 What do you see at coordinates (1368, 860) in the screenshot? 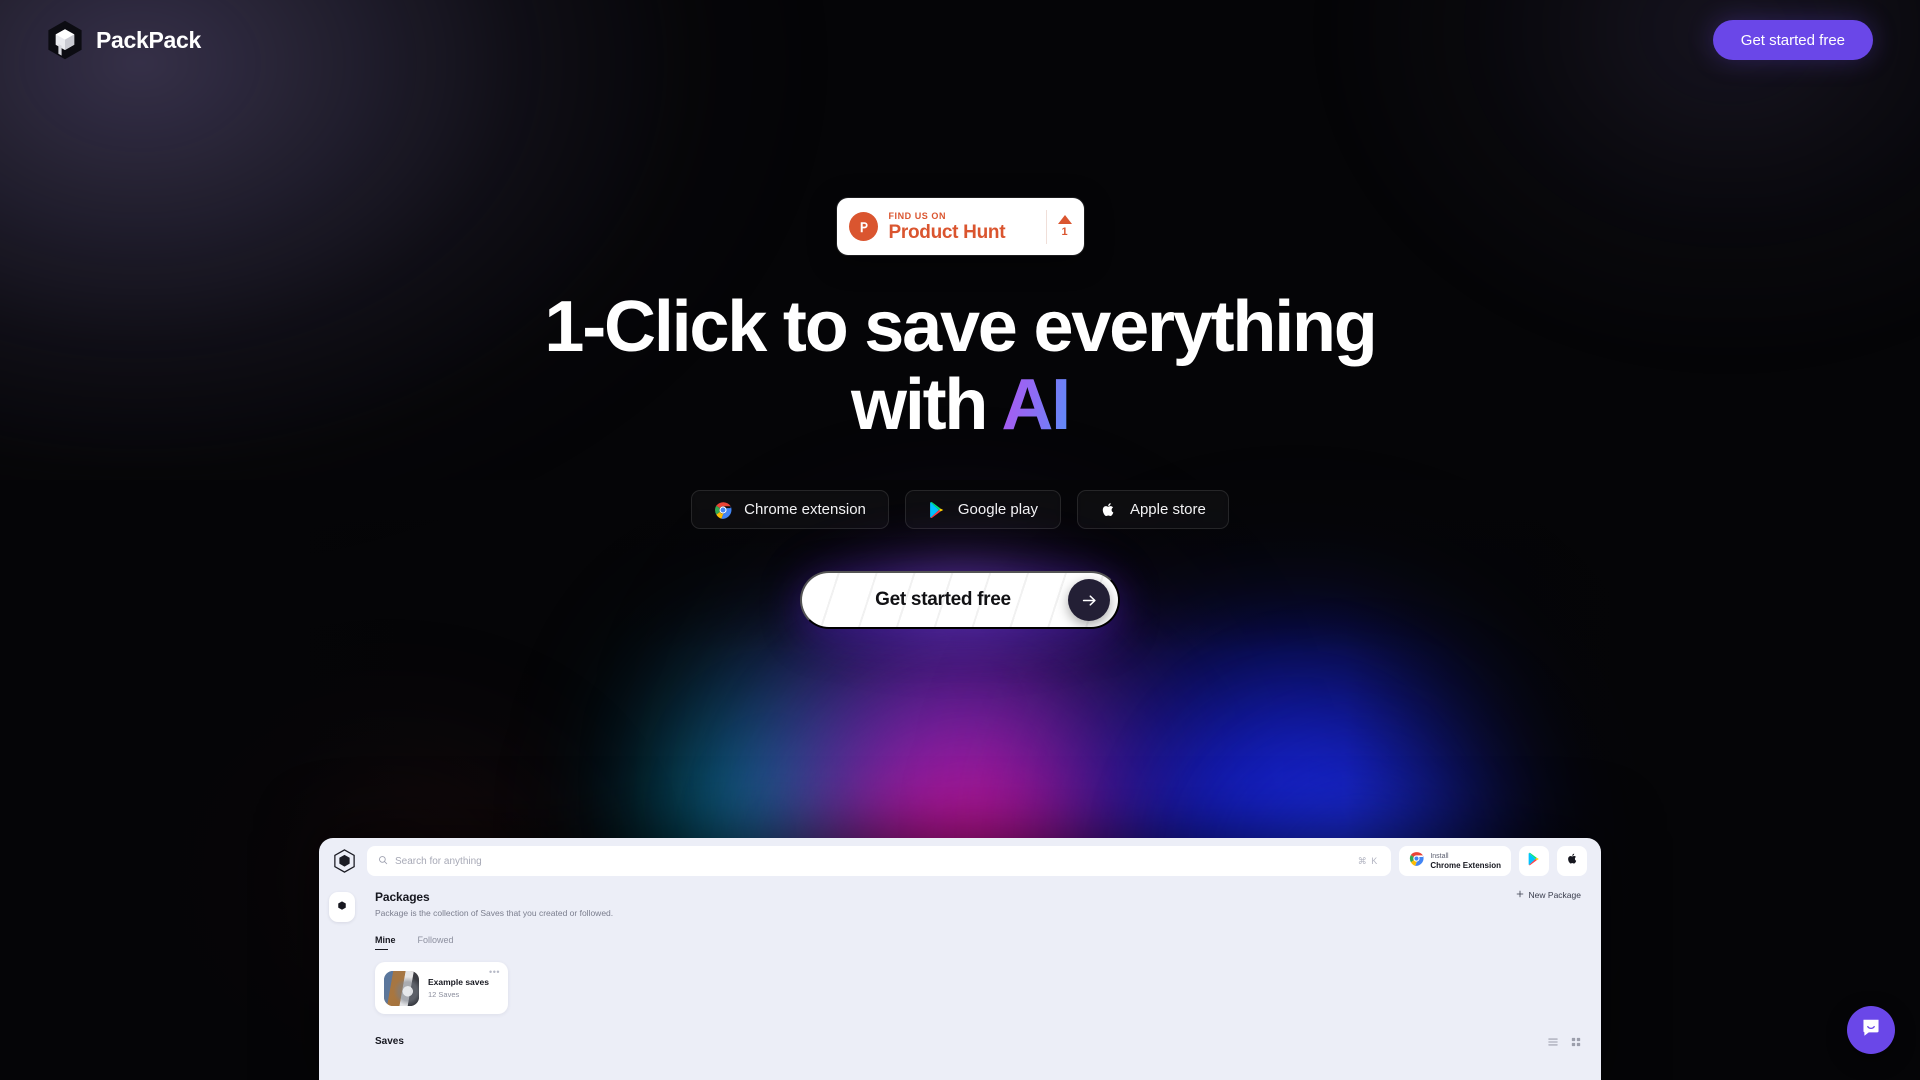
I see `app-search-shortcut: ⌘ K` at bounding box center [1368, 860].